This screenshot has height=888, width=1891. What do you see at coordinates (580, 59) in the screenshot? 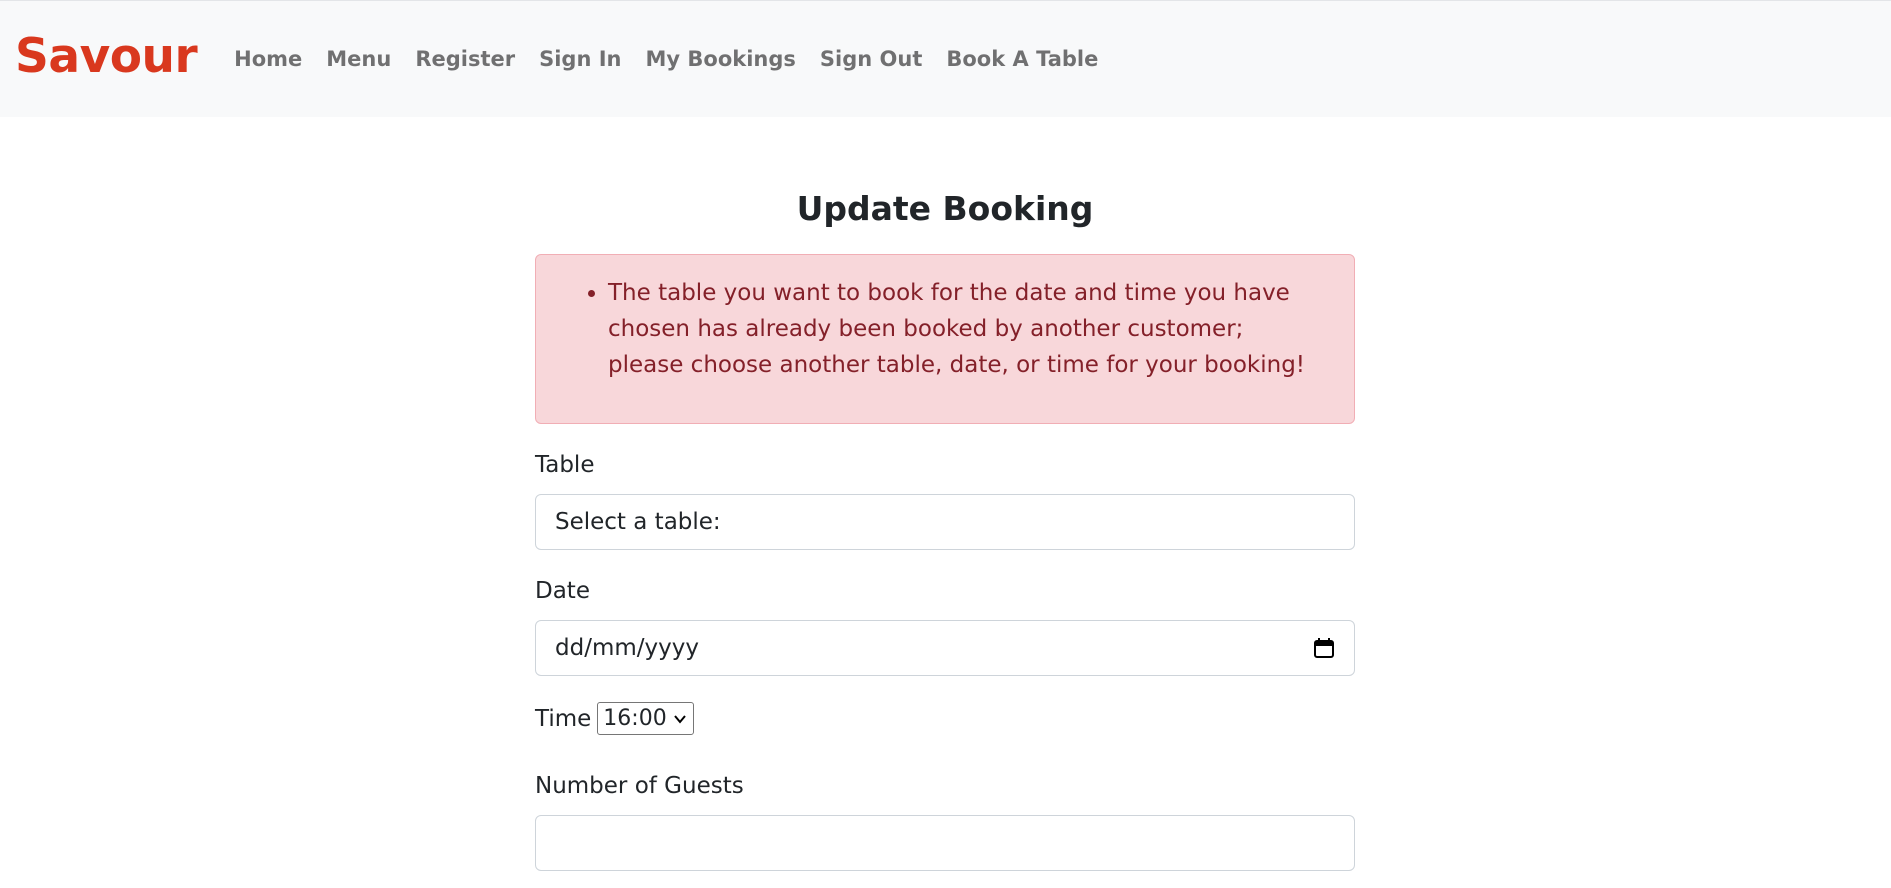
I see `nav-link-sign-in: Sign In` at bounding box center [580, 59].